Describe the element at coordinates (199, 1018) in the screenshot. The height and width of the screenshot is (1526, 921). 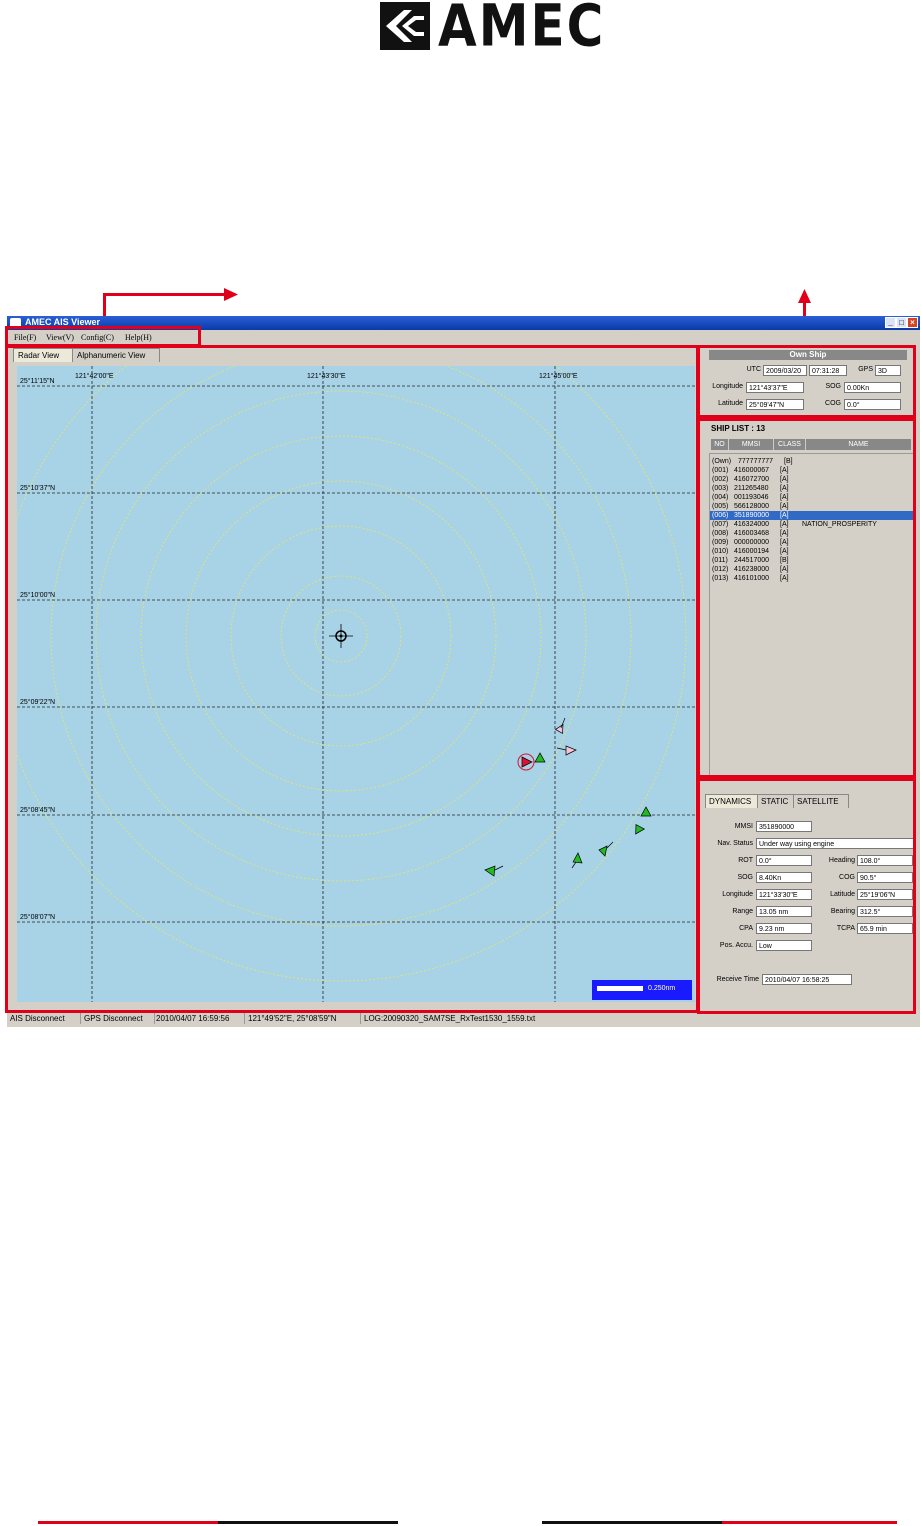
I see `clock-status: 2010/04/07 16:59:56` at that location.